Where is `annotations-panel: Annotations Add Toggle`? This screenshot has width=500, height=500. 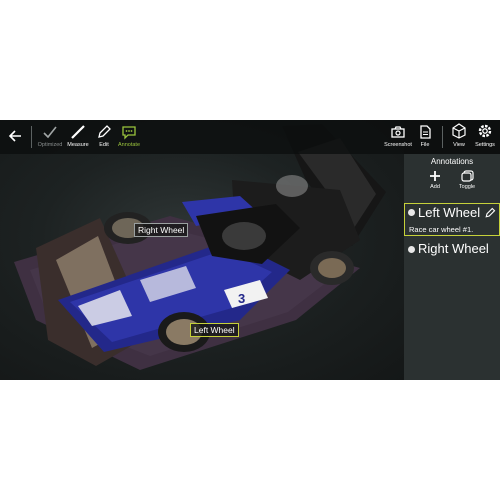 annotations-panel: Annotations Add Toggle is located at coordinates (452, 267).